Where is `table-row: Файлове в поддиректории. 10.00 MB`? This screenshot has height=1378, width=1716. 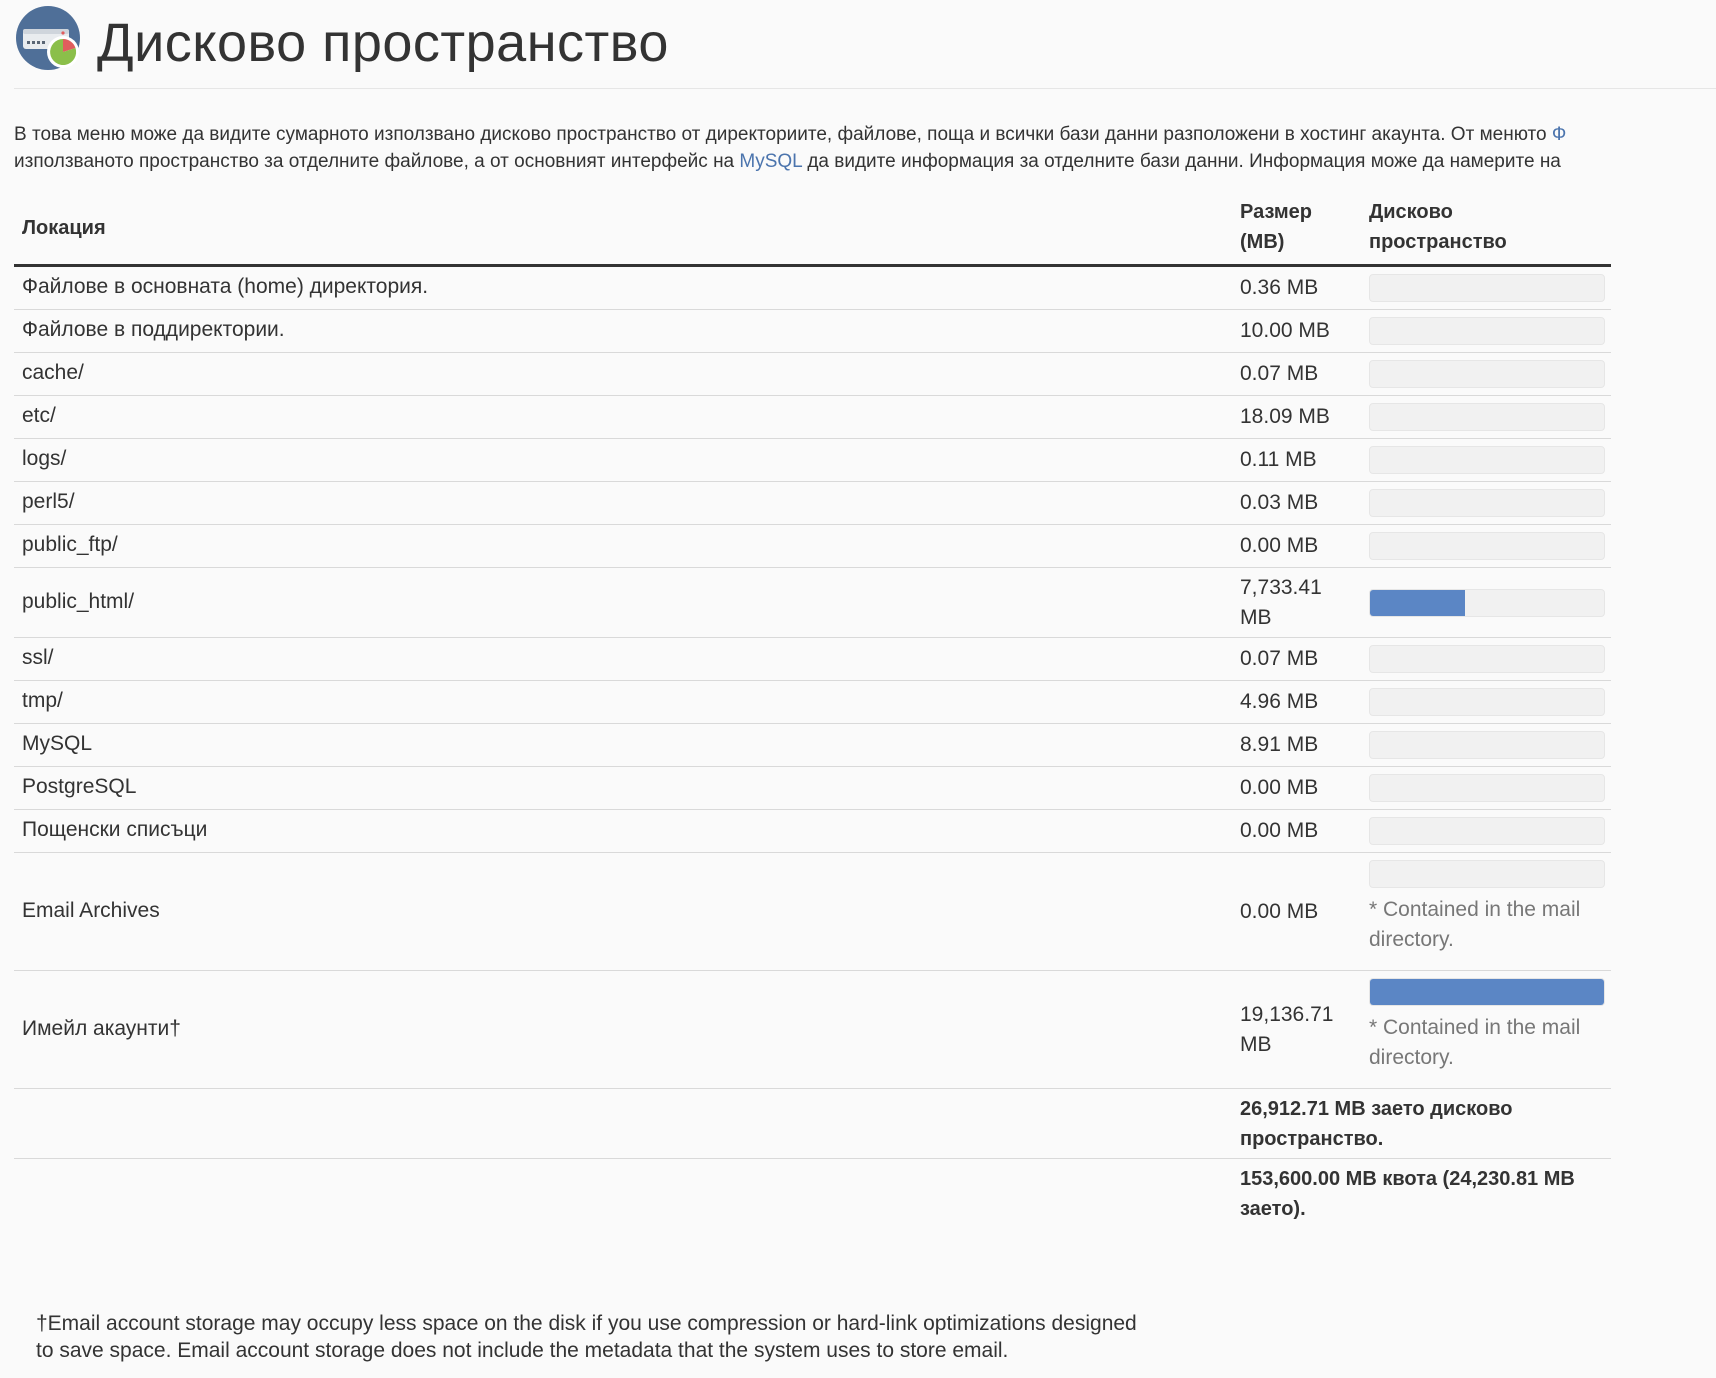 table-row: Файлове в поддиректории. 10.00 MB is located at coordinates (812, 331).